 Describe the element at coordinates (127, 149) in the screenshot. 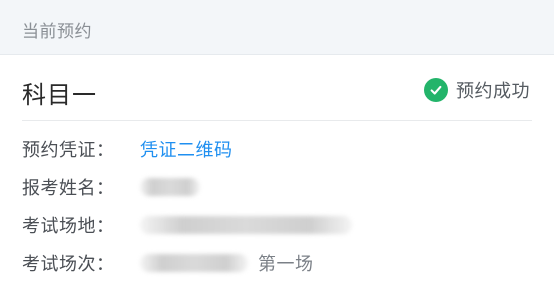

I see `field-row-certificate: 预约凭证： 凭证二维码` at that location.